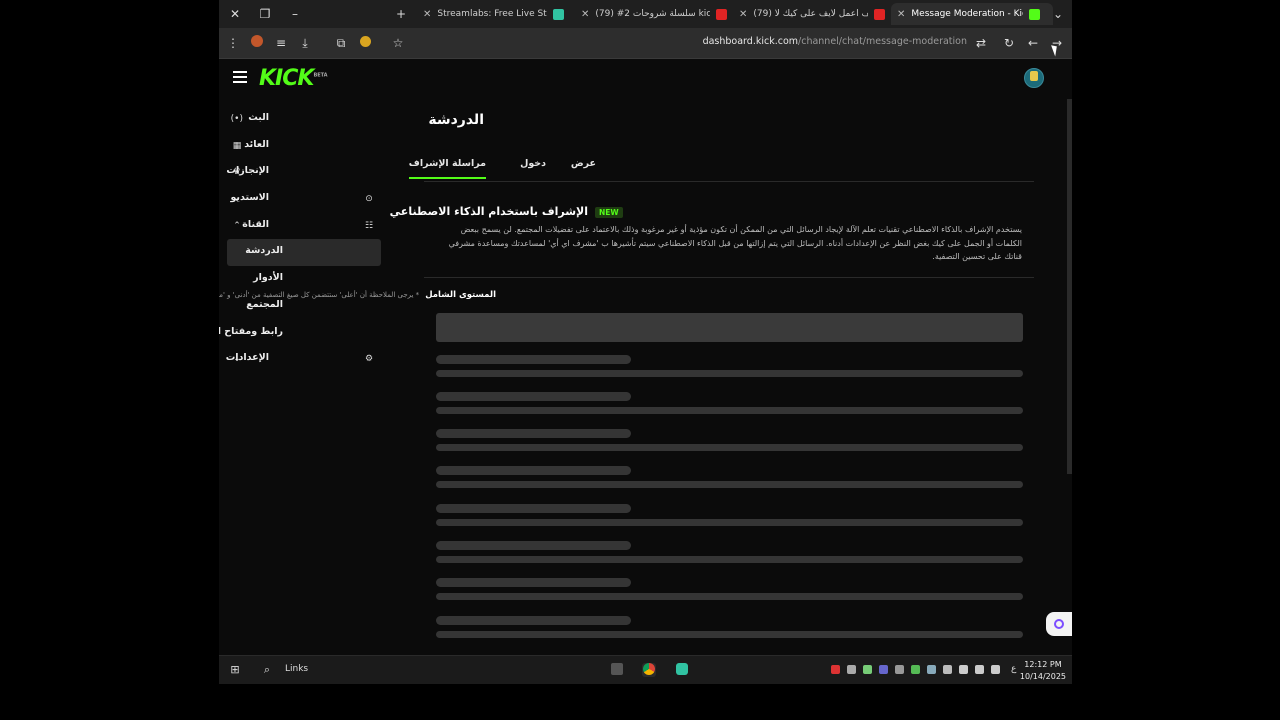 The image size is (1280, 720). I want to click on tab-search-icon: ⌄, so click(1058, 14).